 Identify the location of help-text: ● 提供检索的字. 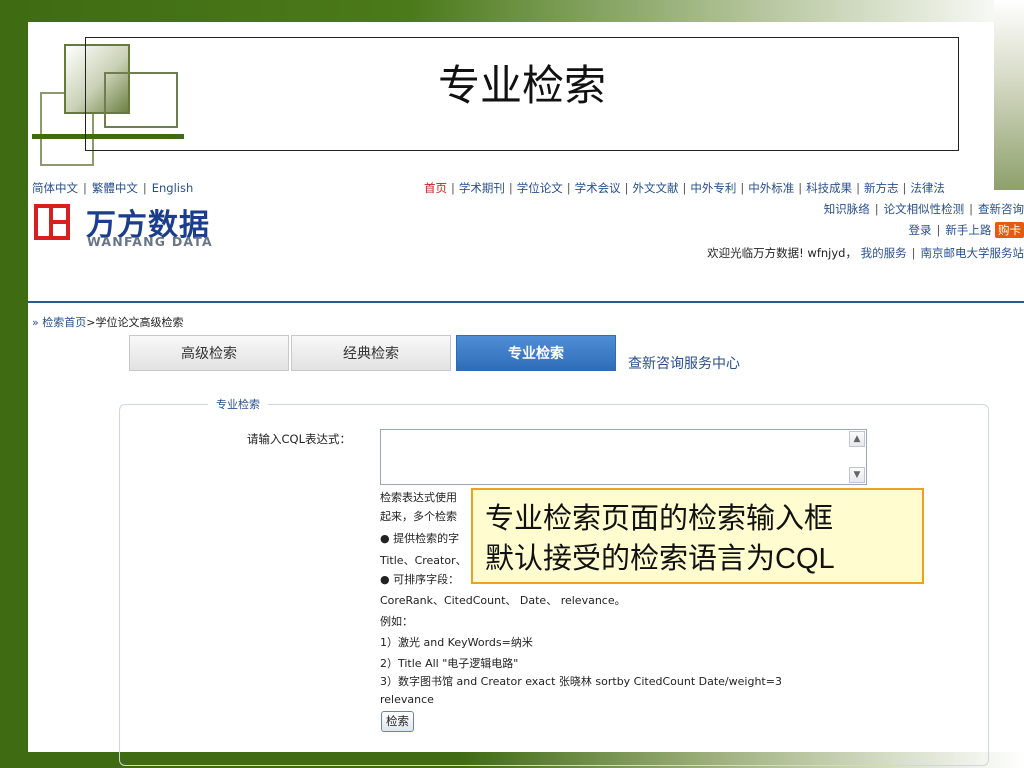
(420, 538).